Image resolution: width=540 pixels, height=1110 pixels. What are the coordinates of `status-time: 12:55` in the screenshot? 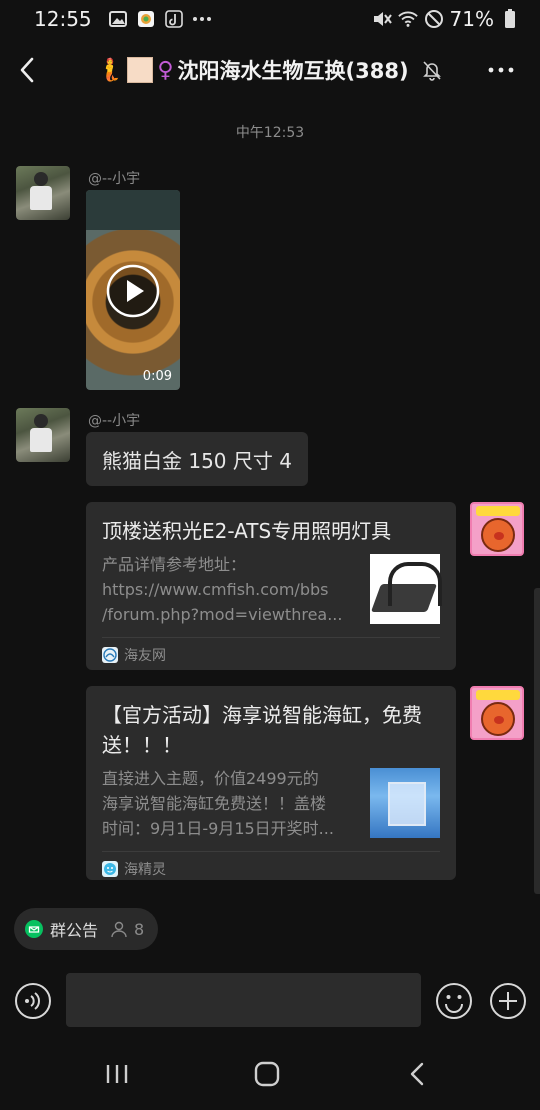 It's located at (63, 19).